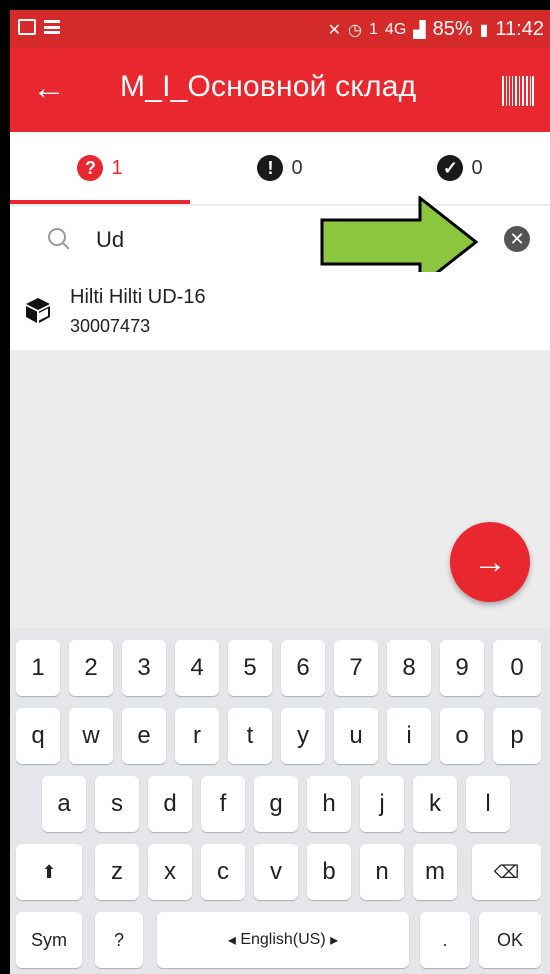 The width and height of the screenshot is (550, 974). I want to click on tab-bar: ? 1 ! 0 ✓ 0, so click(280, 168).